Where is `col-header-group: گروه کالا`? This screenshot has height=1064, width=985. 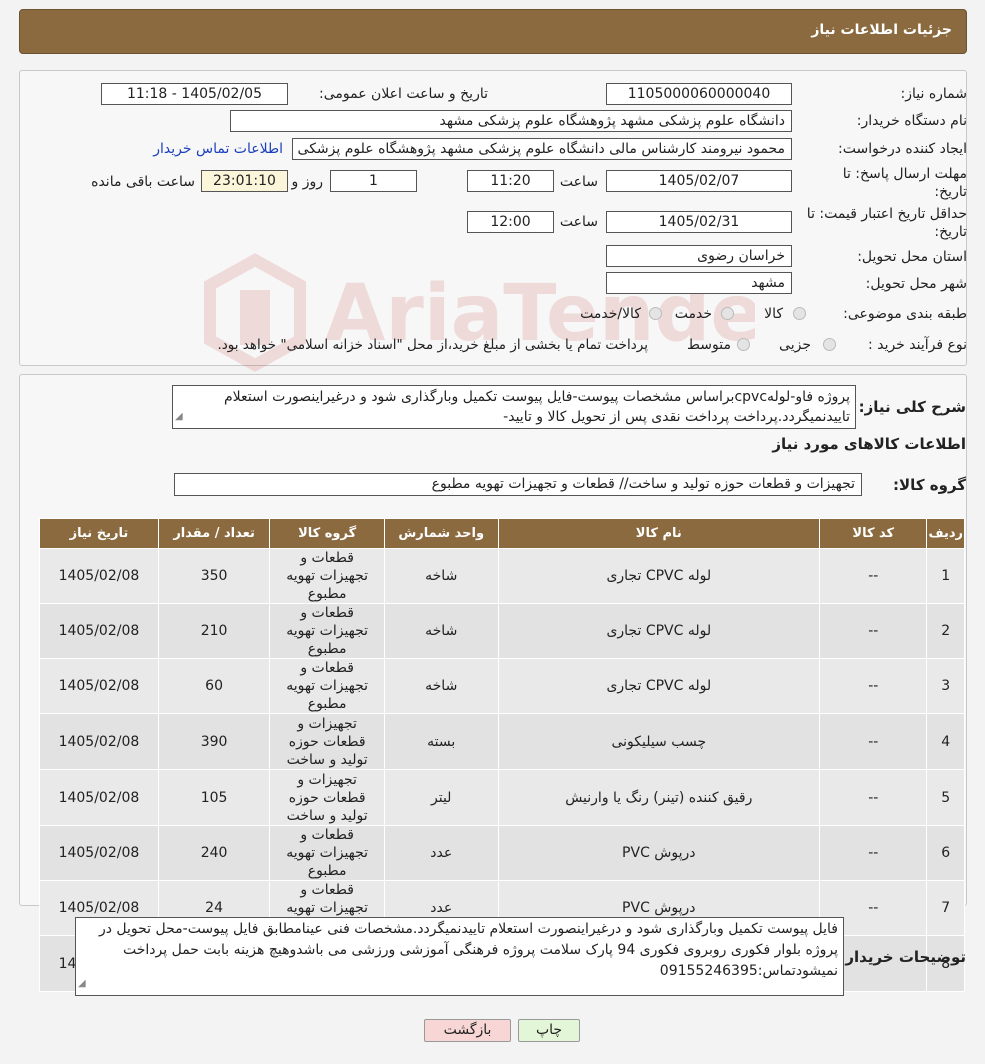 col-header-group: گروه کالا is located at coordinates (327, 533).